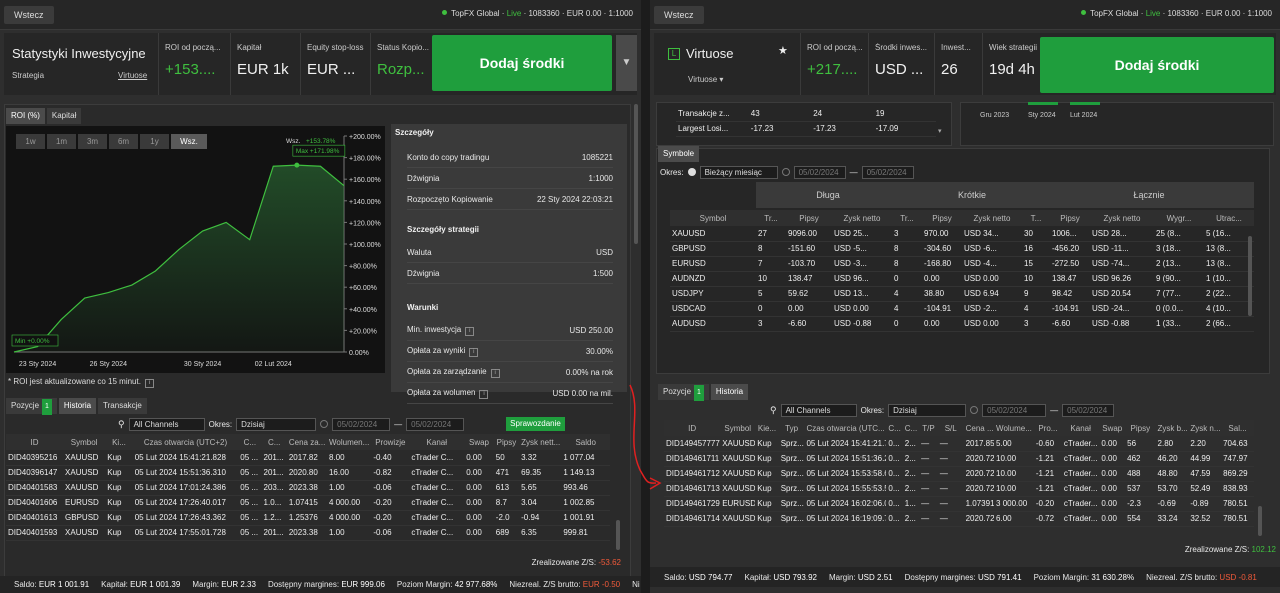 Image resolution: width=1280 pixels, height=593 pixels. What do you see at coordinates (35, 442) in the screenshot?
I see `column-header: ID` at bounding box center [35, 442].